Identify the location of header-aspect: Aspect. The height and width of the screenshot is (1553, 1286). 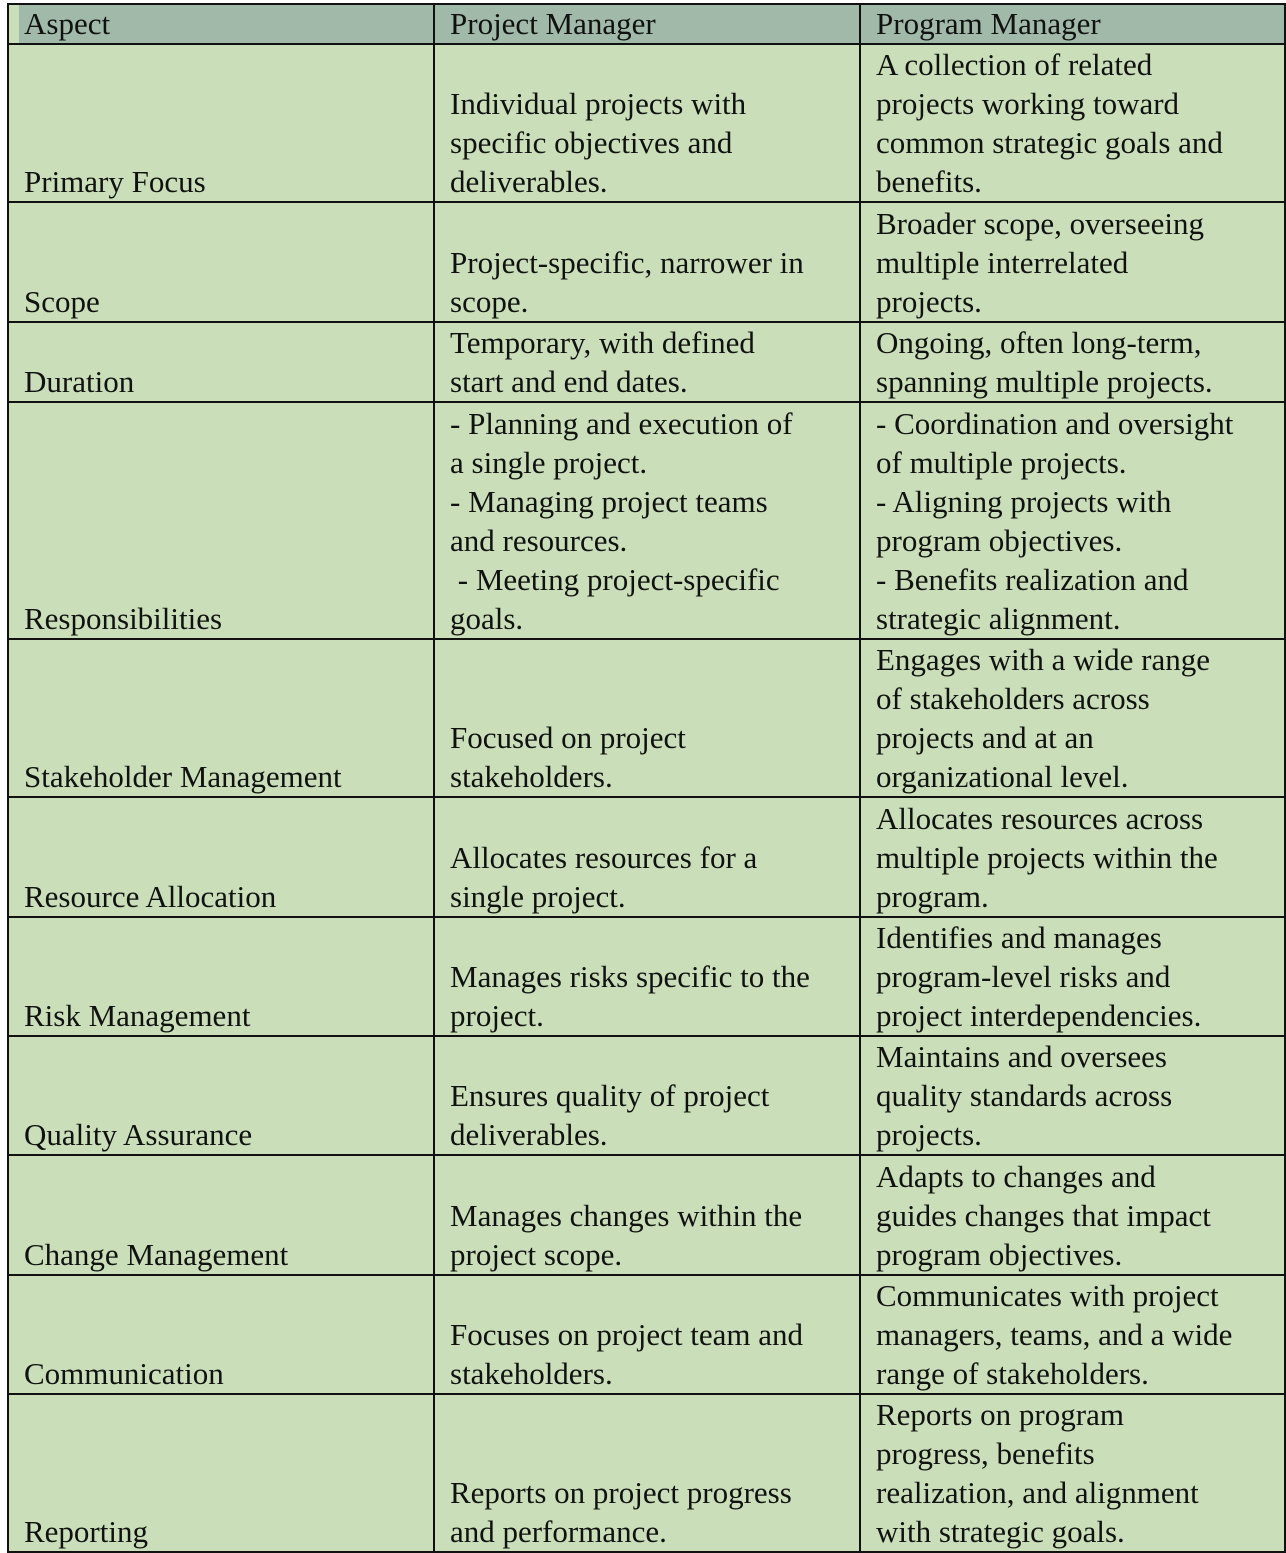
(221, 24).